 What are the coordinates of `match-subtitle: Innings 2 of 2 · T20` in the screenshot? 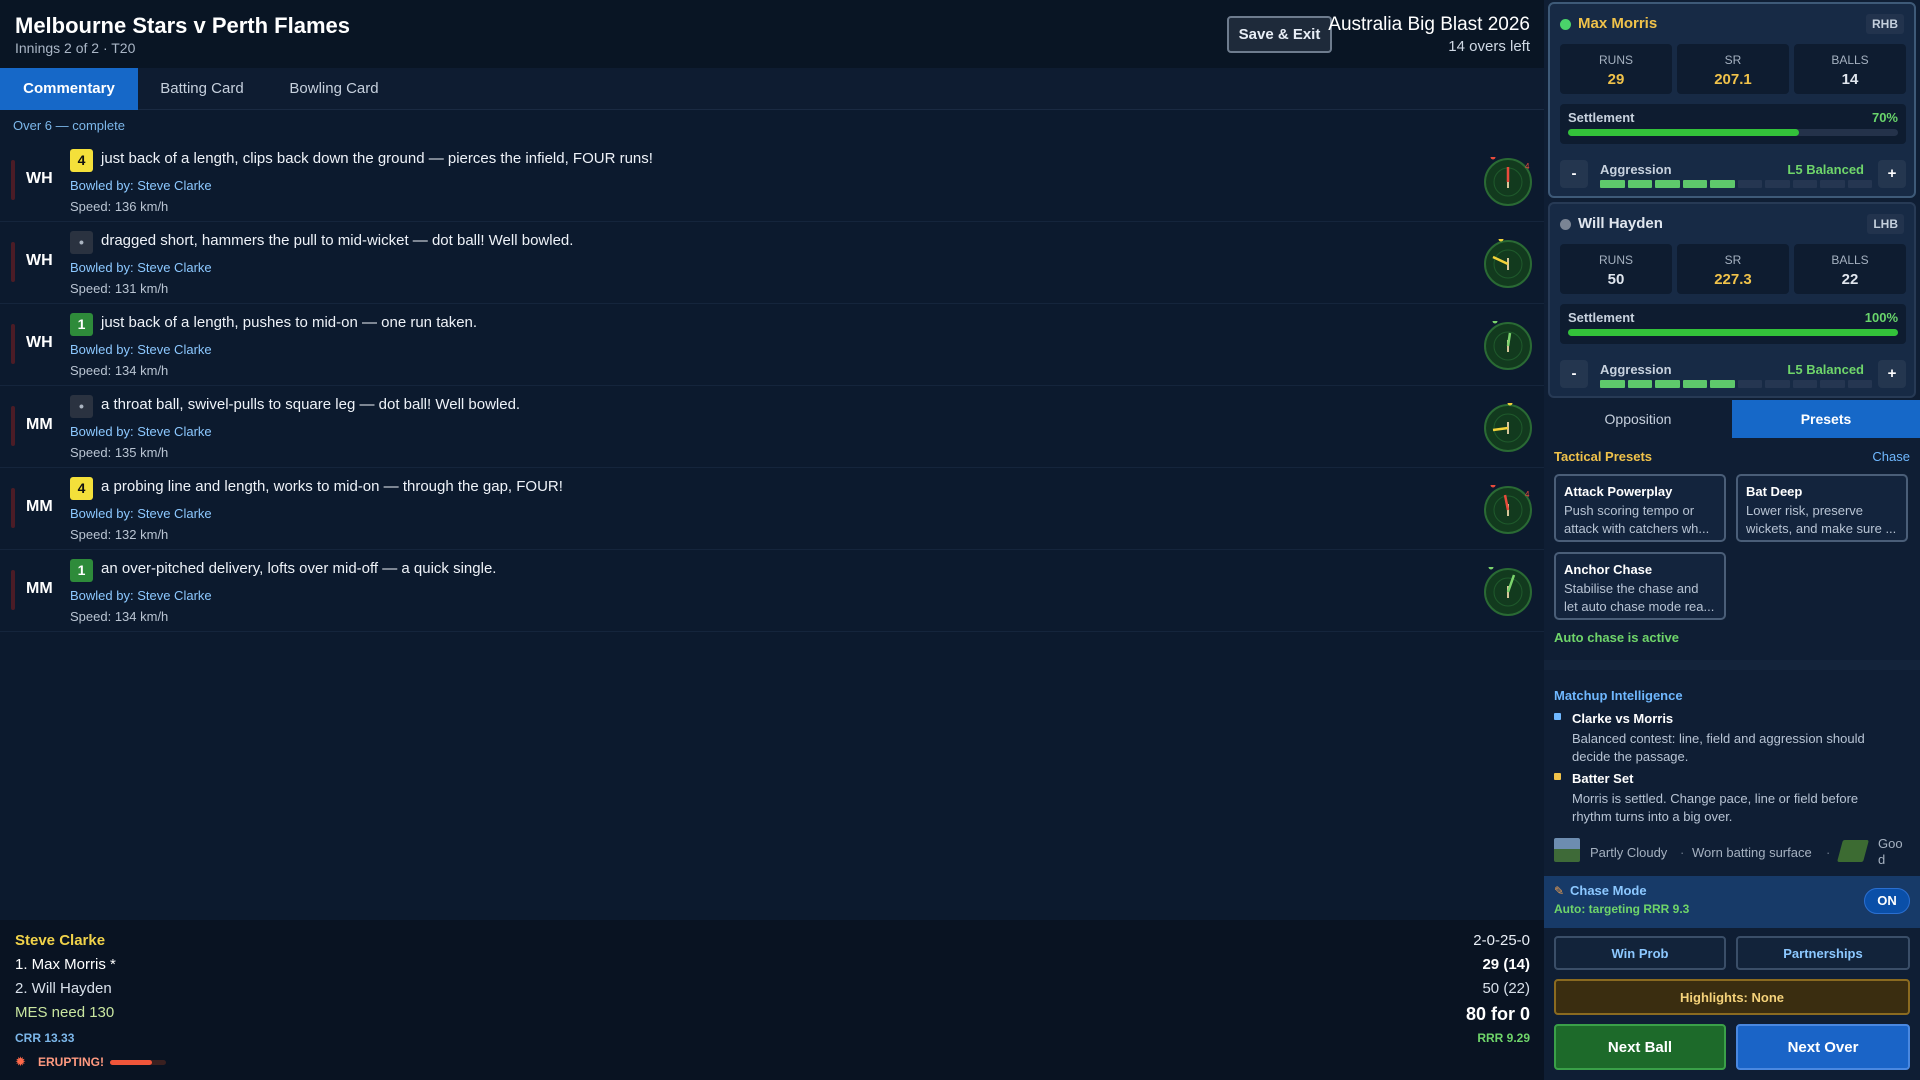 It's located at (75, 48).